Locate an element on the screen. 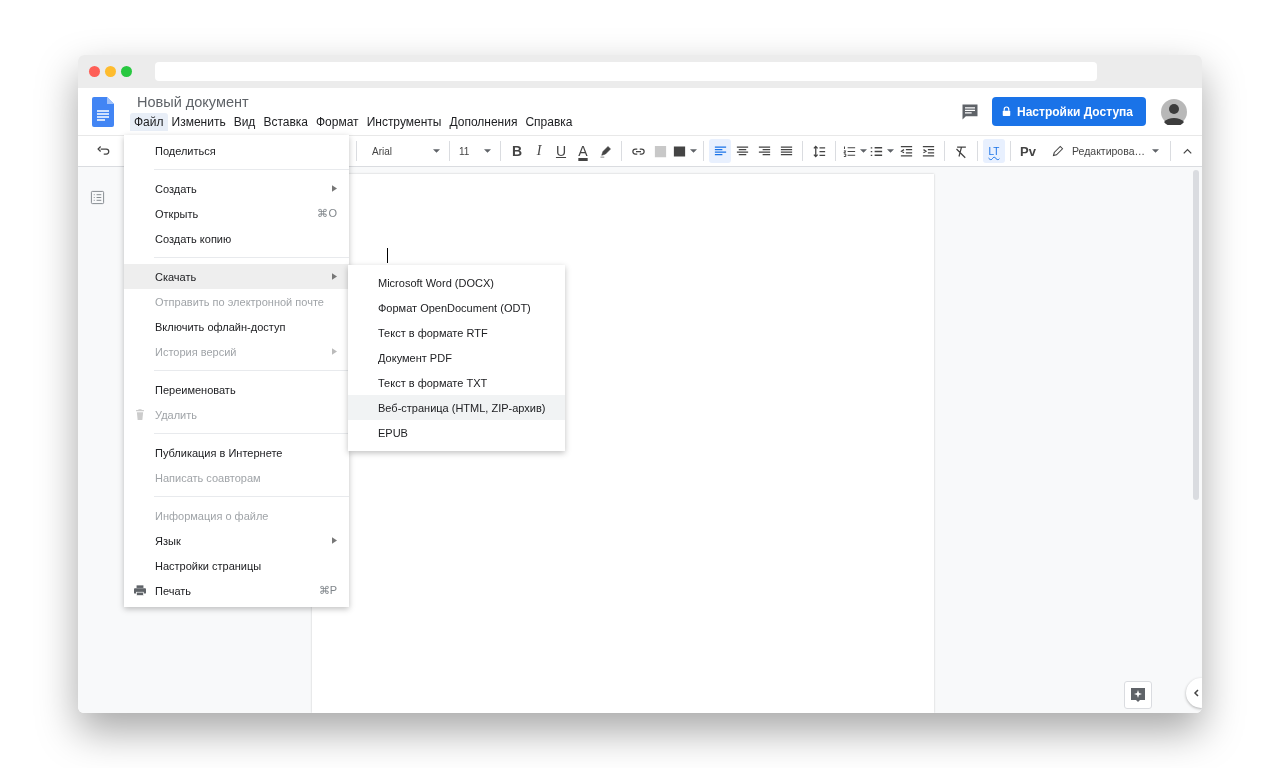 The width and height of the screenshot is (1280, 768). submenu-item: EPUB is located at coordinates (456, 432).